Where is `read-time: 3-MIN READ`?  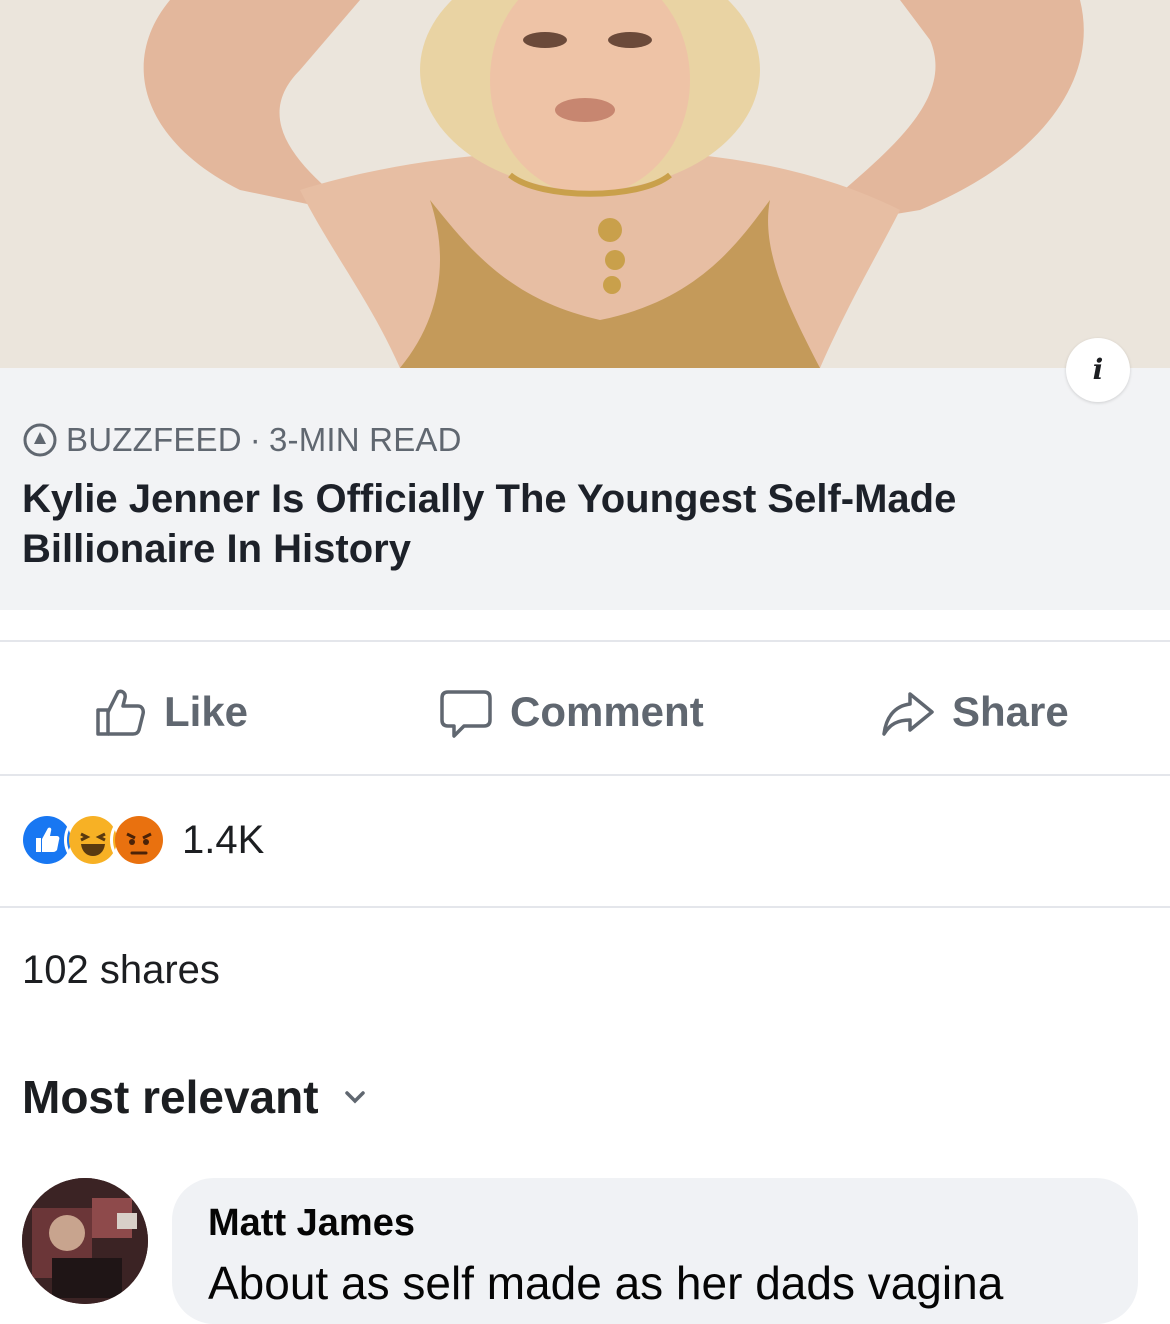
read-time: 3-MIN READ is located at coordinates (365, 439).